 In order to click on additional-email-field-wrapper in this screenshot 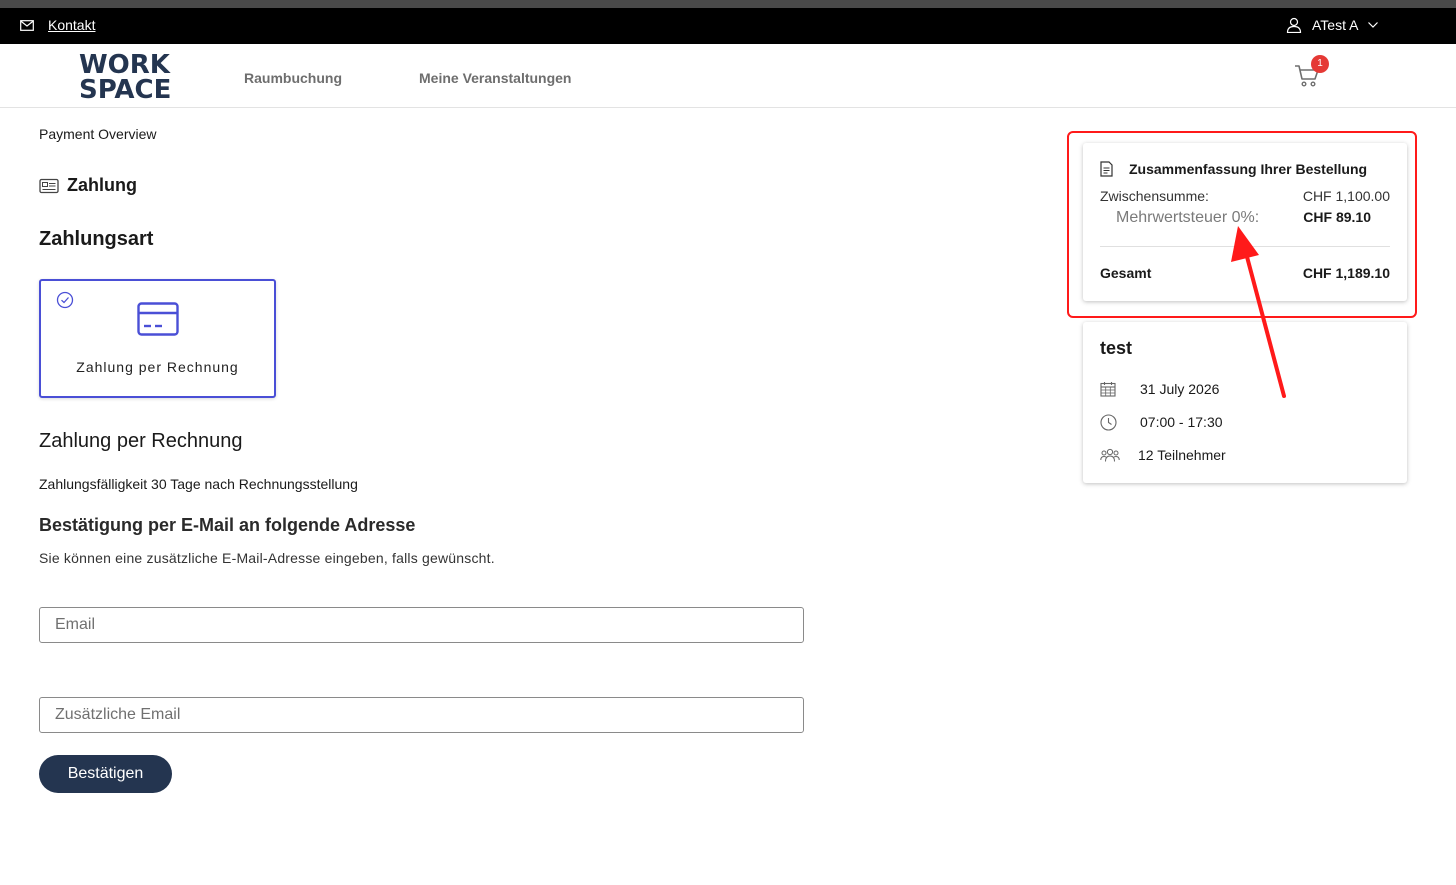, I will do `click(421, 715)`.